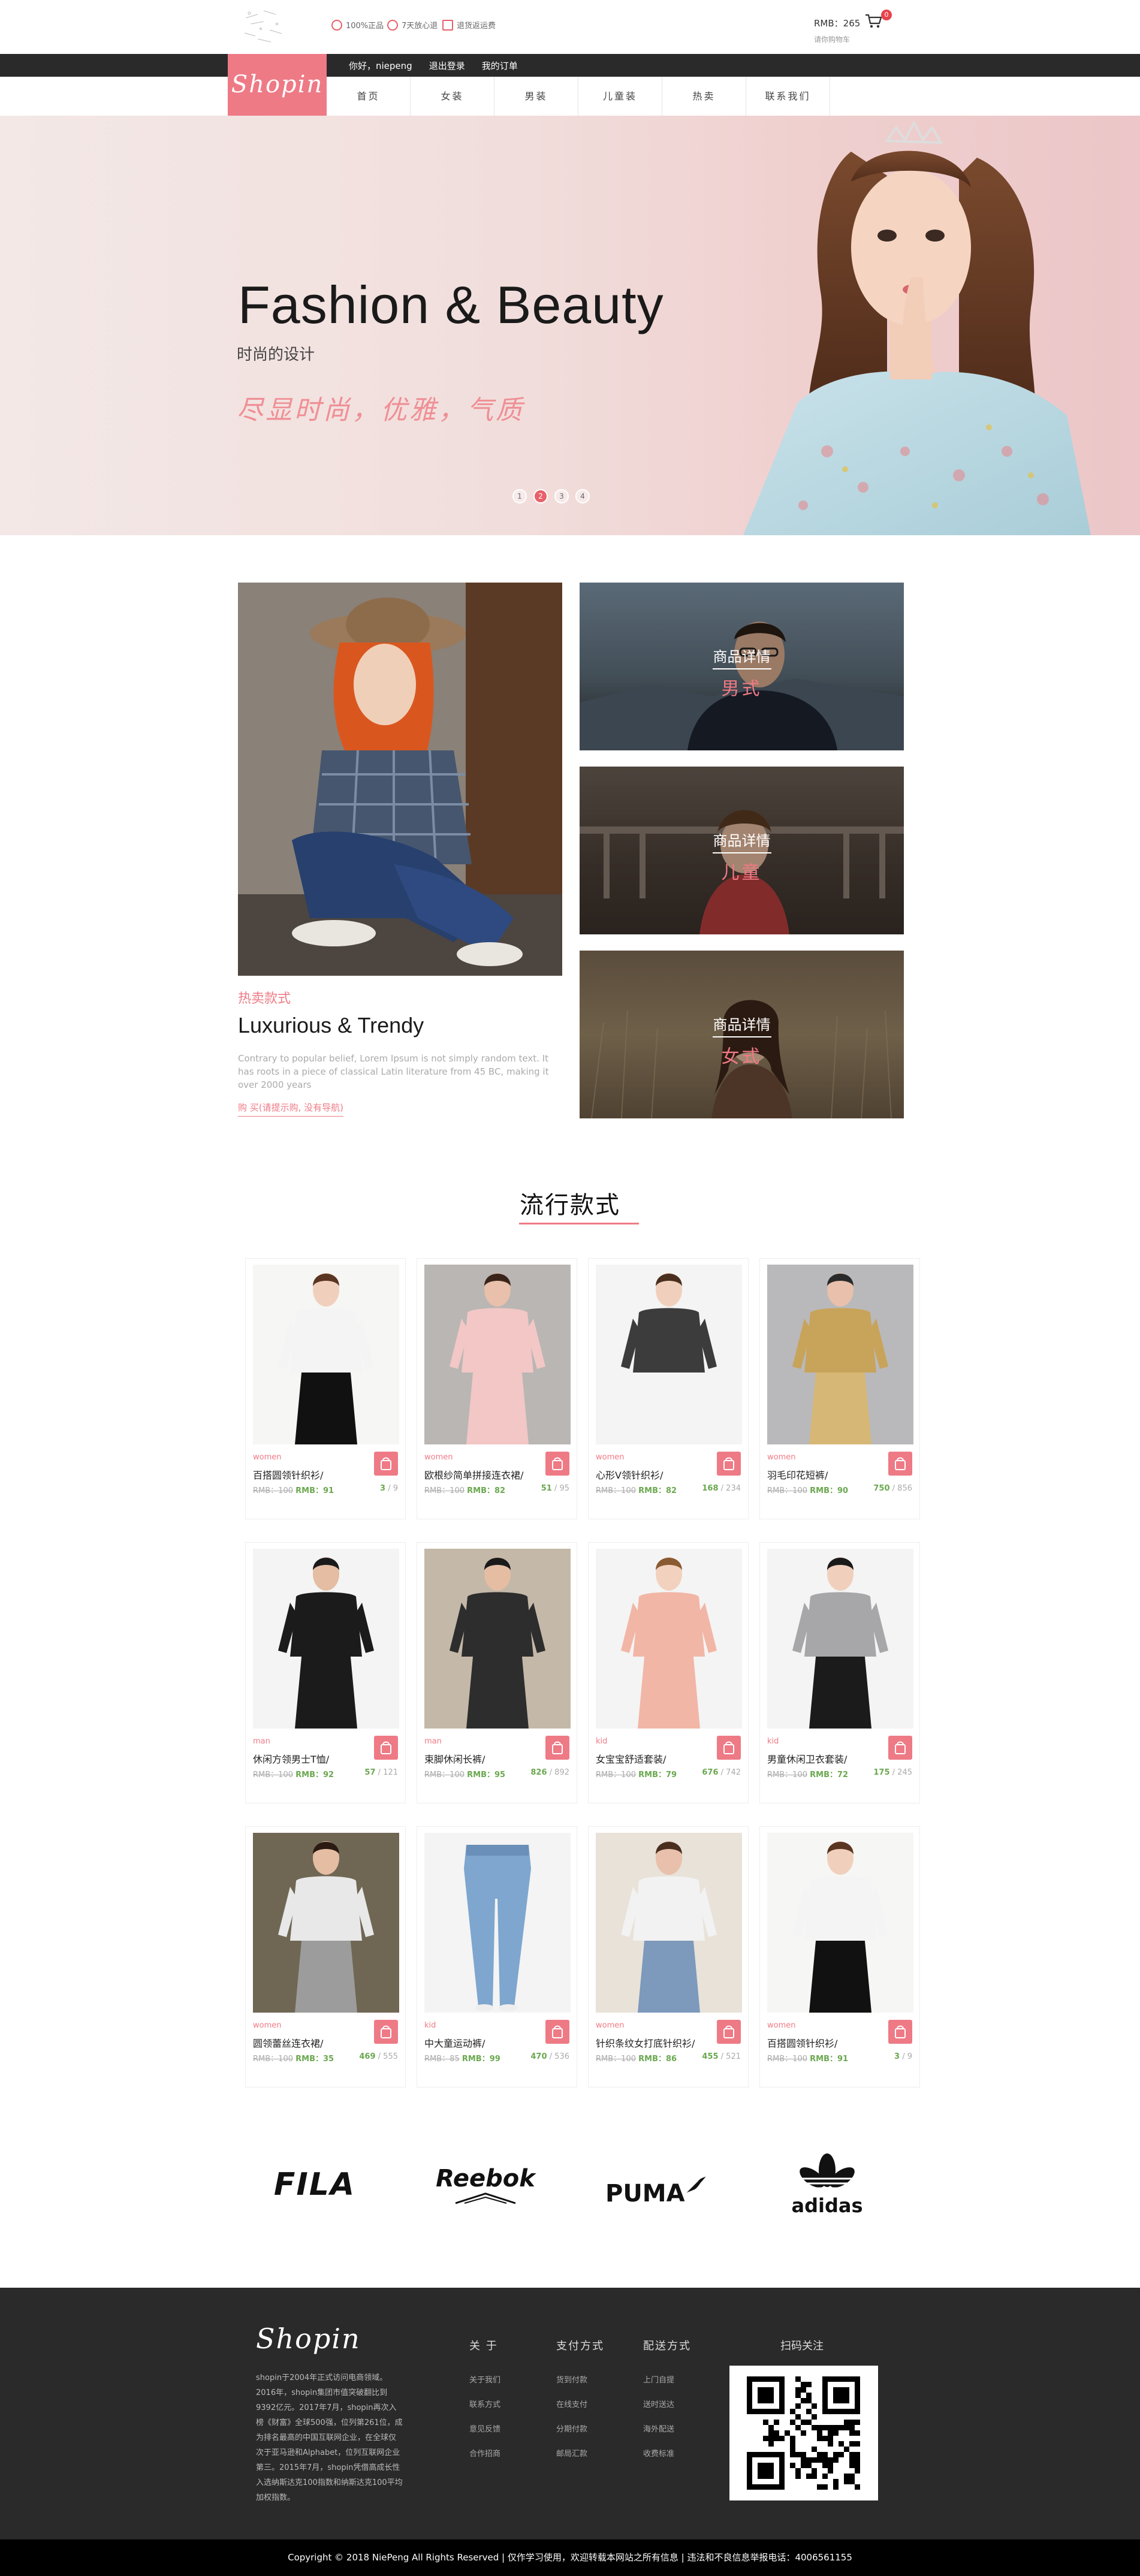 The height and width of the screenshot is (2576, 1140). What do you see at coordinates (455, 1759) in the screenshot?
I see `product-name: 束脚休闲长裤/` at bounding box center [455, 1759].